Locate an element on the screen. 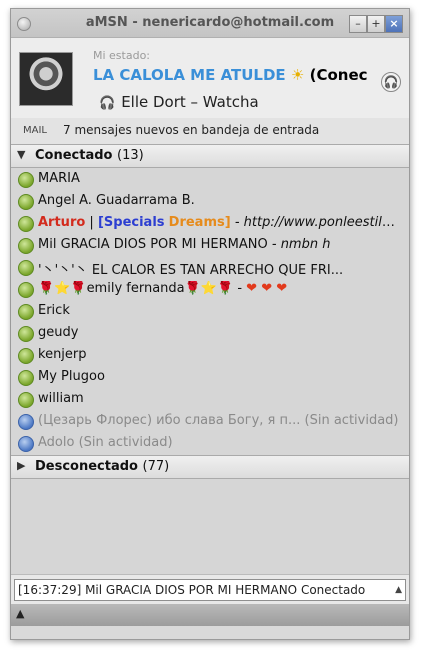  footer-bar: ▲ is located at coordinates (210, 615).